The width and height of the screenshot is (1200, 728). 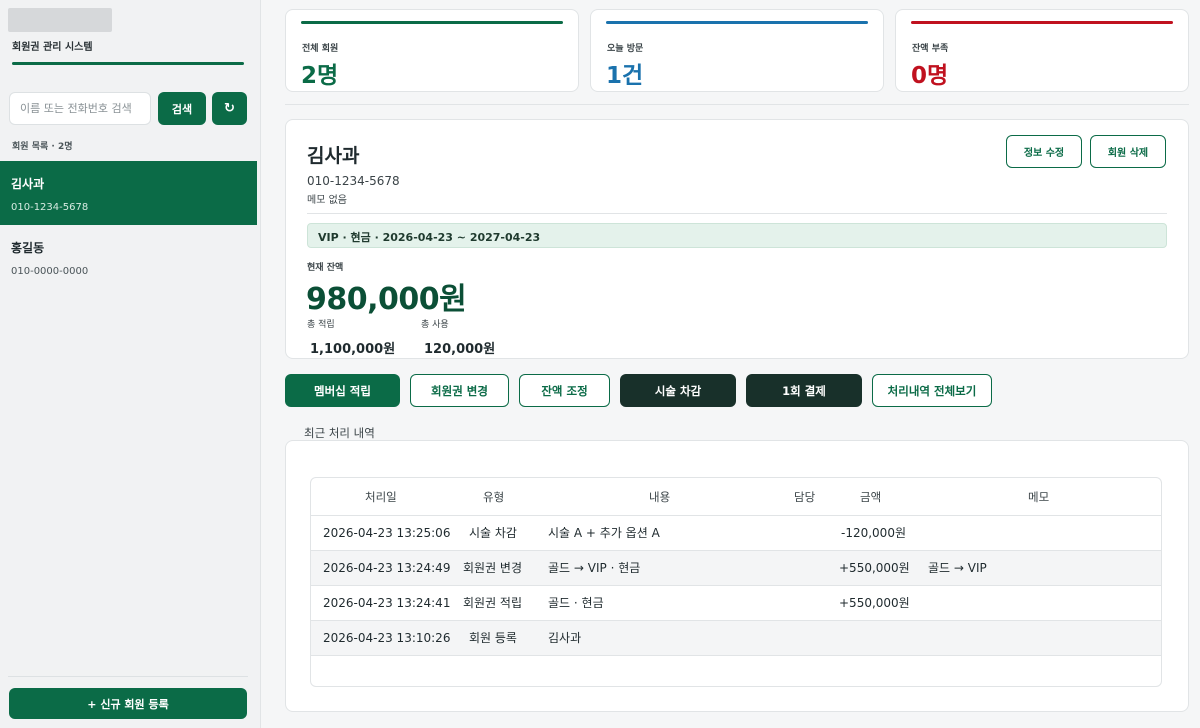 I want to click on history-section-title: 최근 처리 내역, so click(x=339, y=433).